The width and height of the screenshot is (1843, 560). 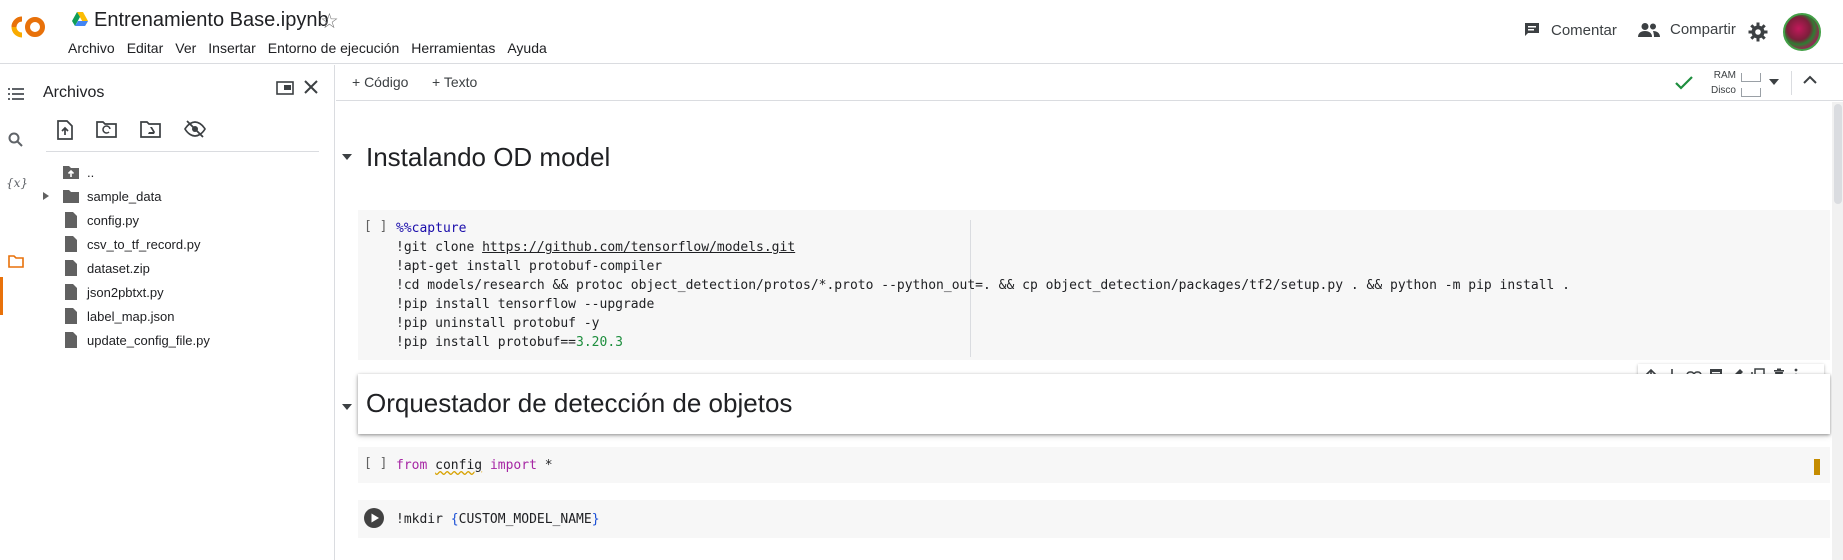 What do you see at coordinates (1094, 519) in the screenshot?
I see `code-cell: !mkdir {CUSTOM_MODEL_NAME}` at bounding box center [1094, 519].